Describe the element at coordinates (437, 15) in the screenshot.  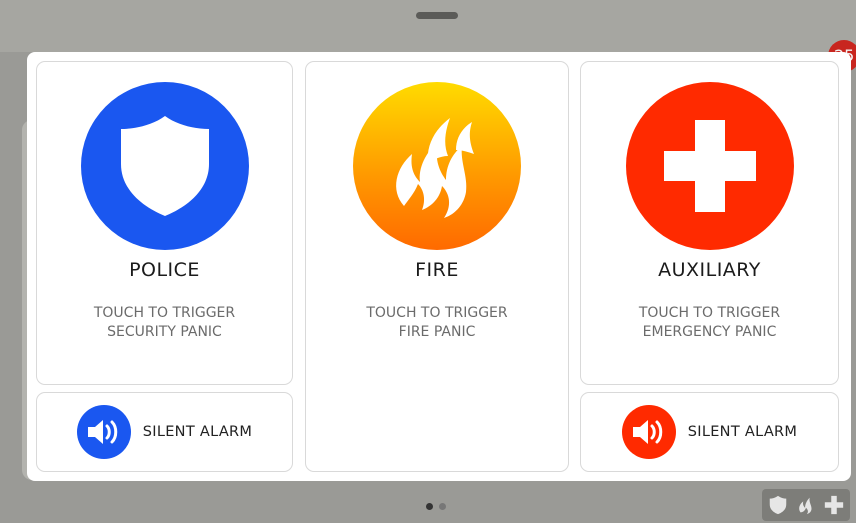
I see `pull-down-handle` at that location.